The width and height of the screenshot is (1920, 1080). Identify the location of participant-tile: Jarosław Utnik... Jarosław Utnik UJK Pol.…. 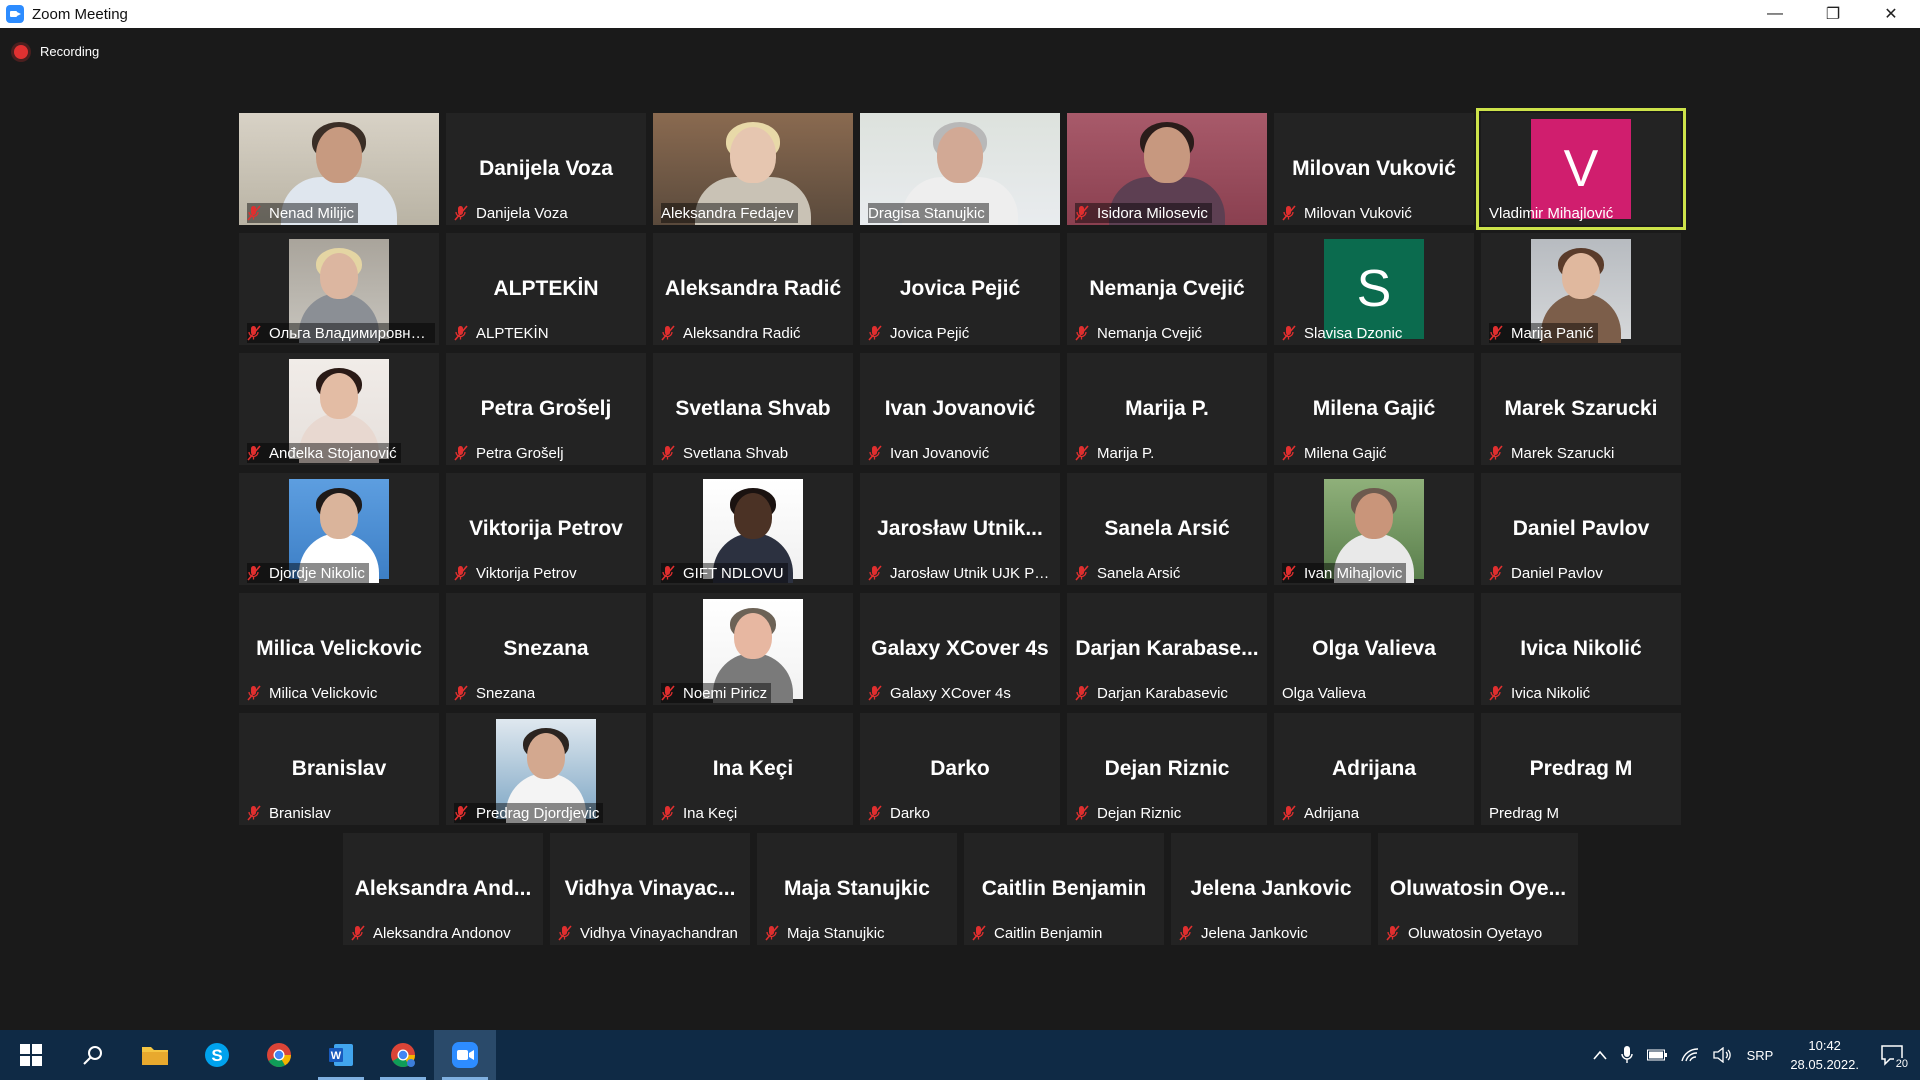
(960, 529).